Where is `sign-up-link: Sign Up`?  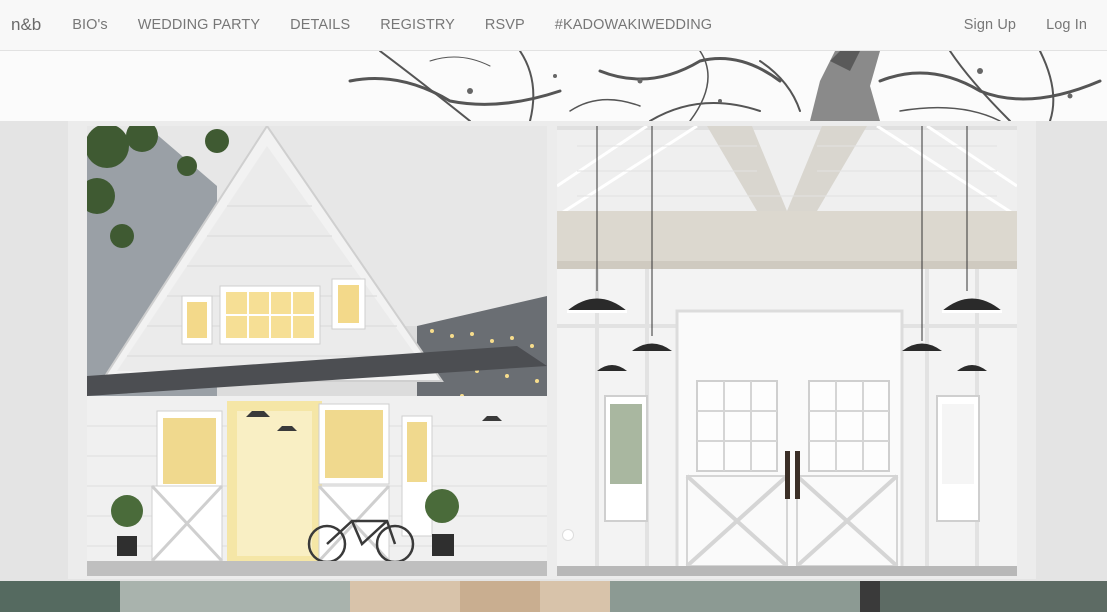 sign-up-link: Sign Up is located at coordinates (990, 25).